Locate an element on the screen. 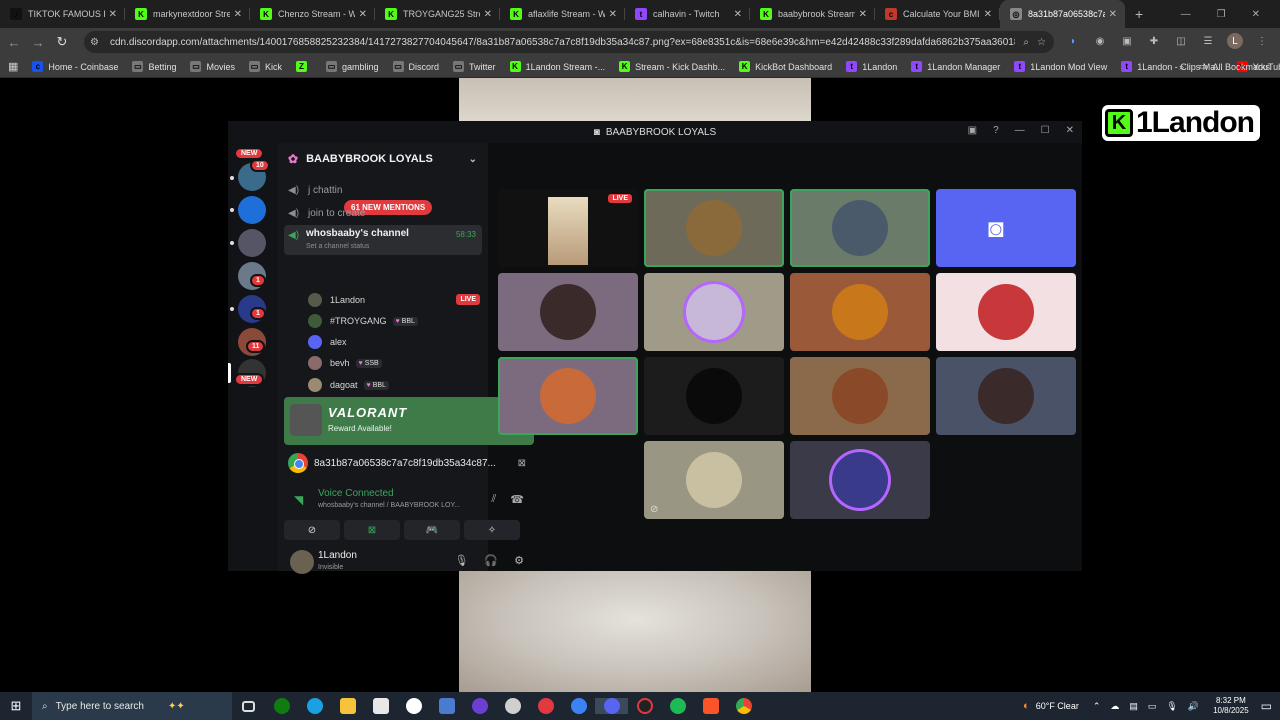 The height and width of the screenshot is (720, 1280). bookmark-item: c Home - Coinbase is located at coordinates (75, 66).